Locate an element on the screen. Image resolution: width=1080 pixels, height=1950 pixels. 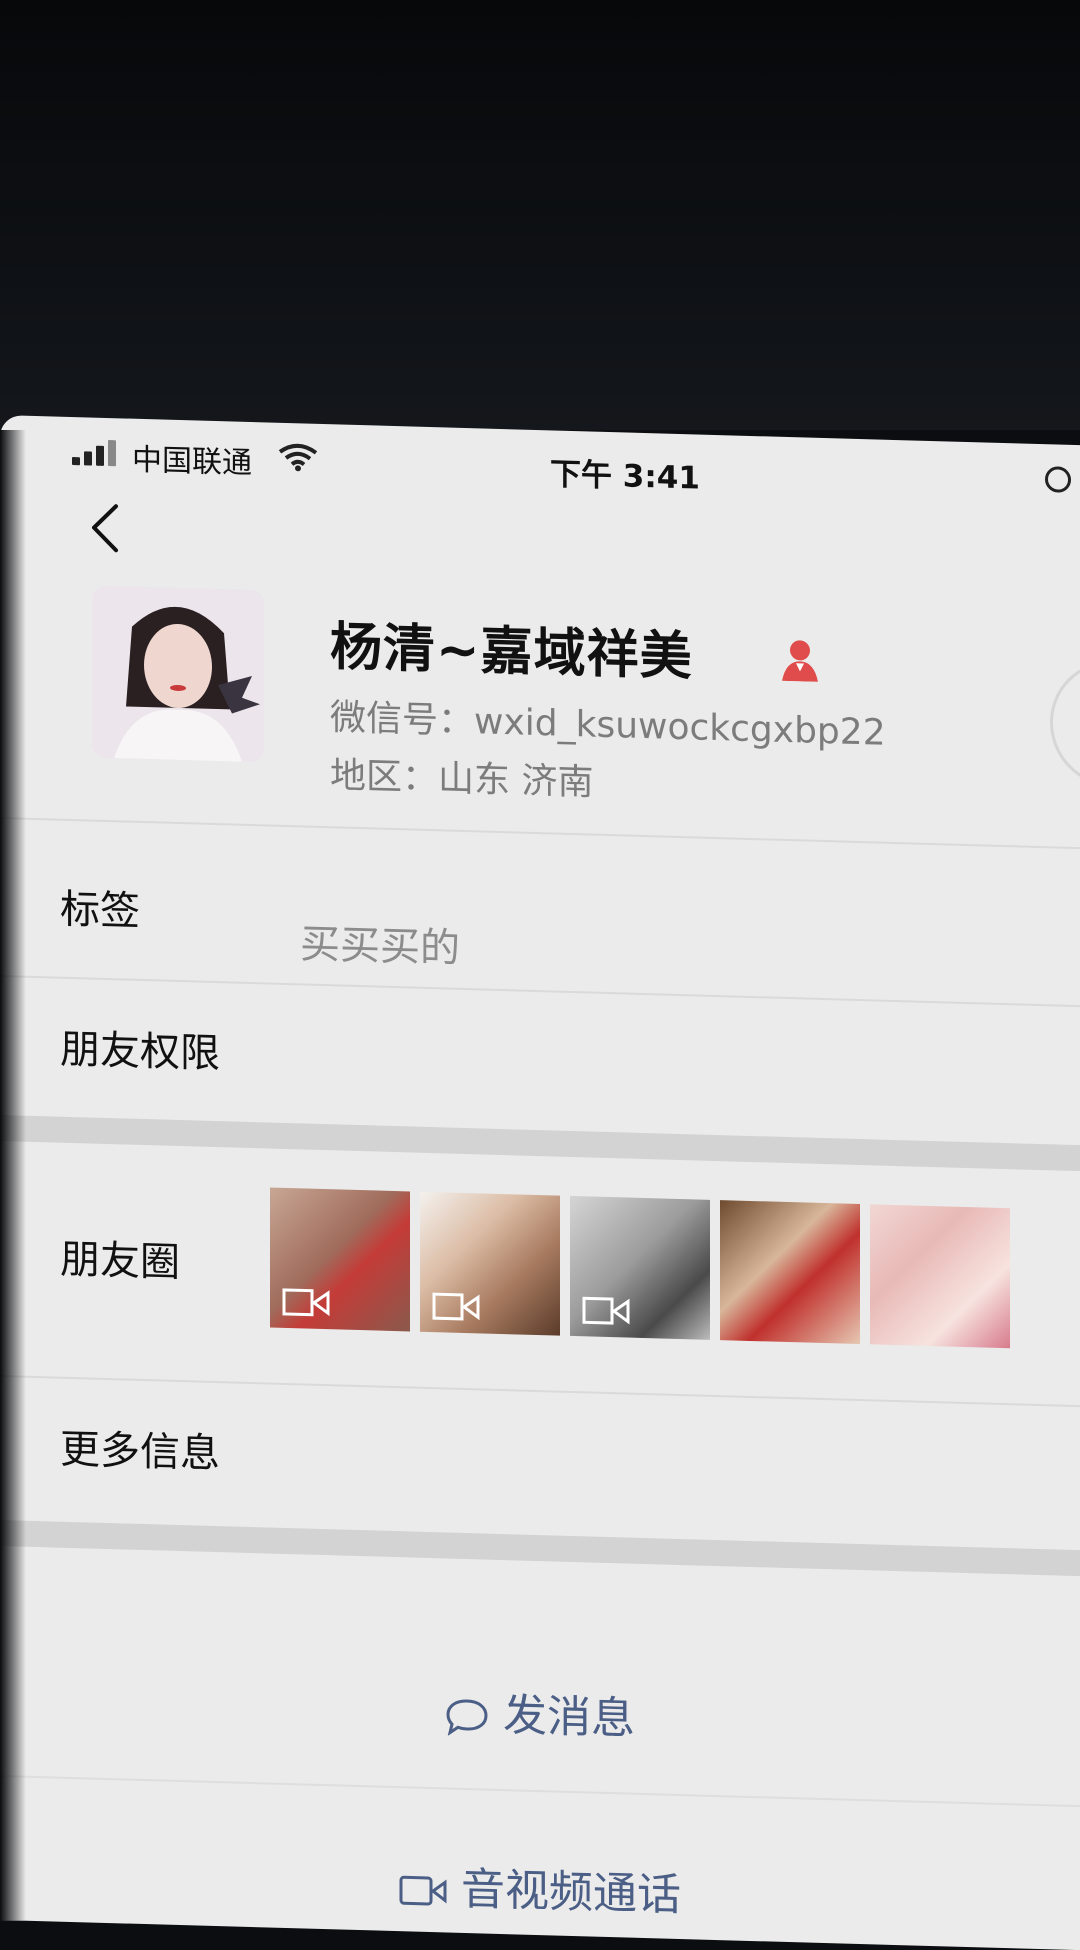
avatar-photo is located at coordinates (178, 674).